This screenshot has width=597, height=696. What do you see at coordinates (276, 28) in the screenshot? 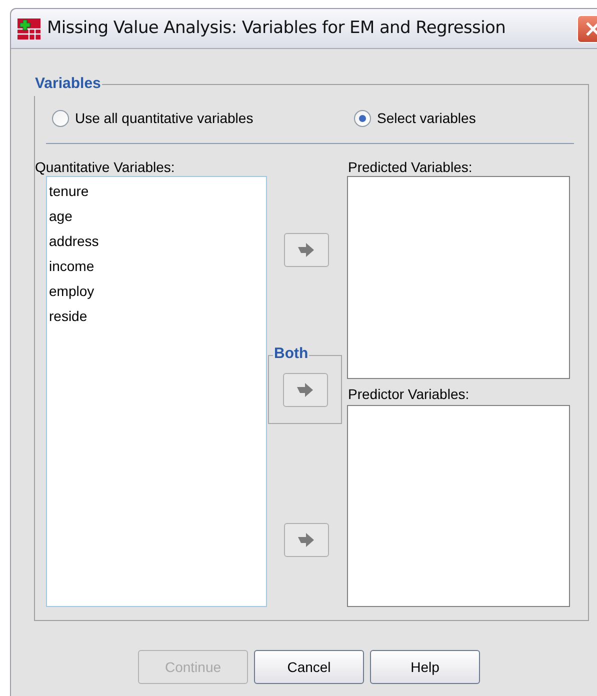
I see `window-title: Missing Value Analysis: Variables for EM and Regression` at bounding box center [276, 28].